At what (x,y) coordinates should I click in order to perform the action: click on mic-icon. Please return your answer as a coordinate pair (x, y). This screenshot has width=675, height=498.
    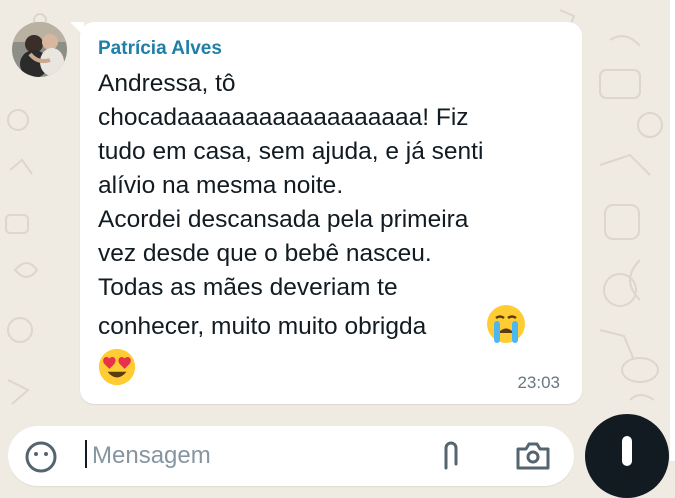
    Looking at the image, I should click on (627, 451).